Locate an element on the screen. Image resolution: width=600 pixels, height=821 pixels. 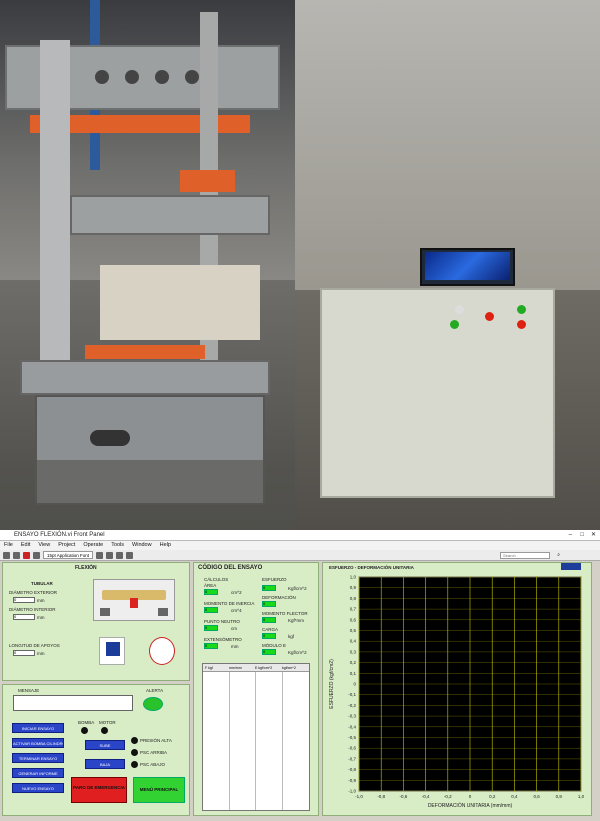
y-tick-label: 0,8 is located at coordinates (353, 598).